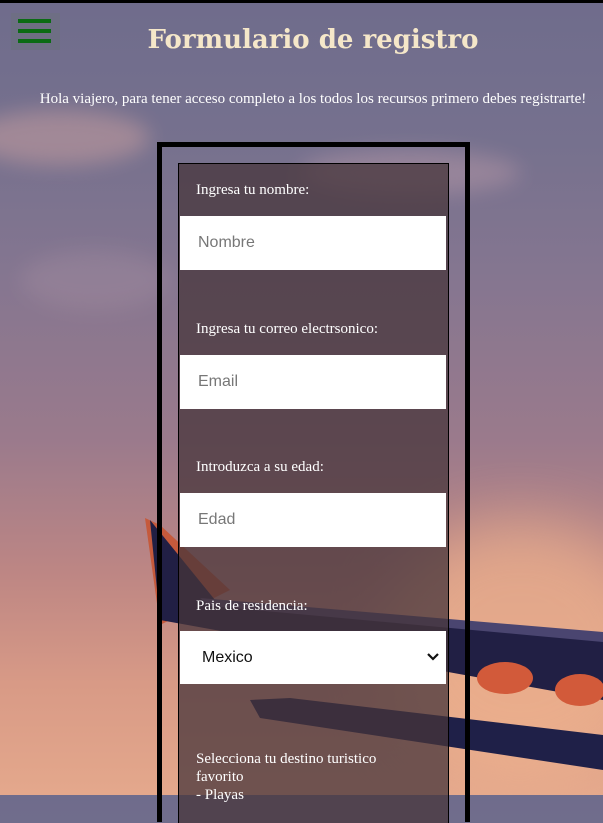 The width and height of the screenshot is (603, 823). What do you see at coordinates (252, 606) in the screenshot?
I see `country-label: Pais de residencia:` at bounding box center [252, 606].